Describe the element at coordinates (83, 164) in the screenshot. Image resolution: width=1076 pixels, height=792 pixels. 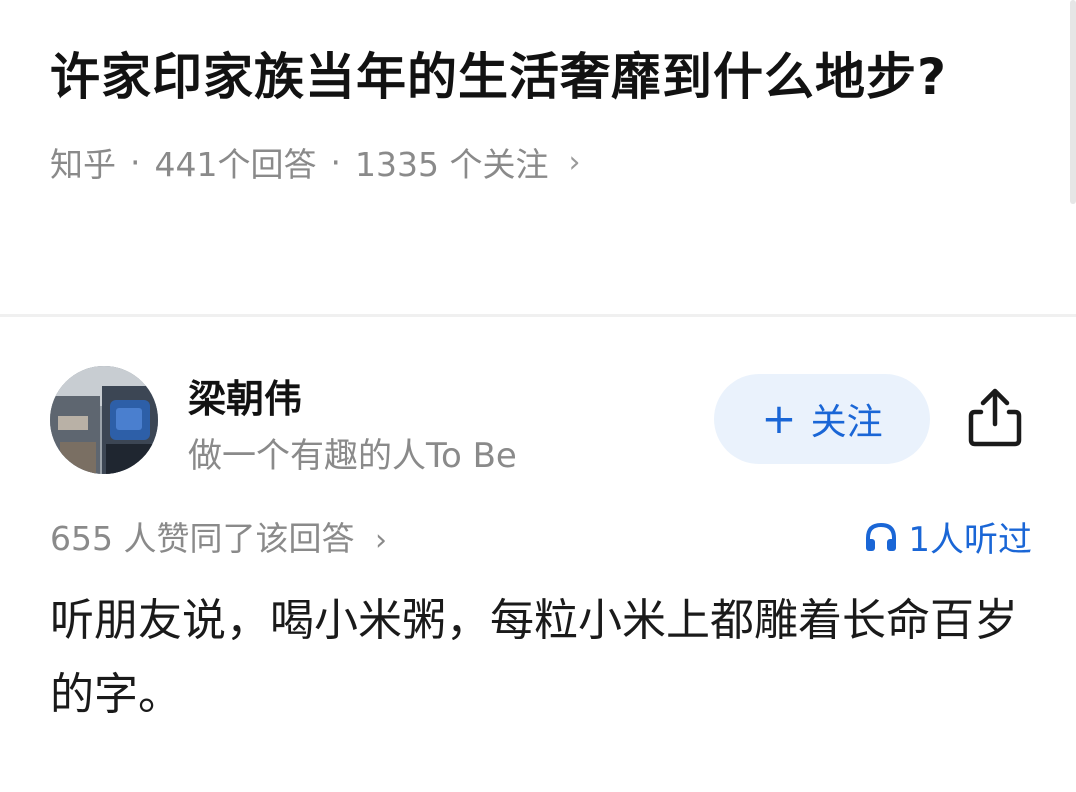
I see `source-label: 知乎` at that location.